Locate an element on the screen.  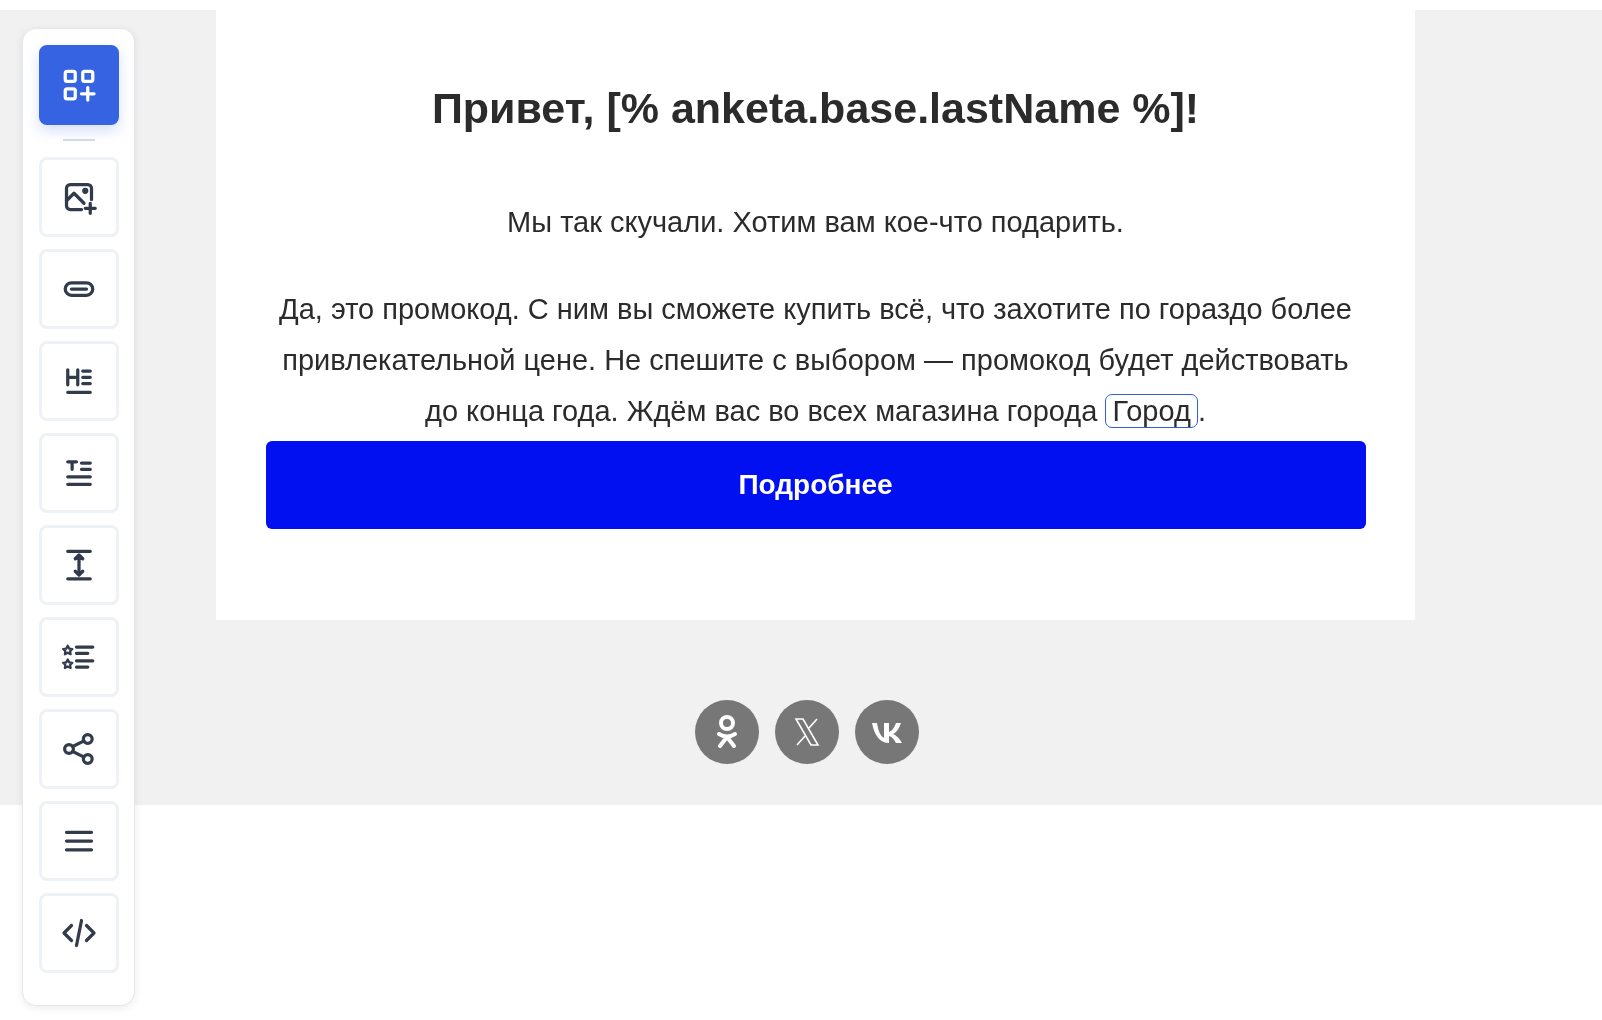
button-tool is located at coordinates (78, 289).